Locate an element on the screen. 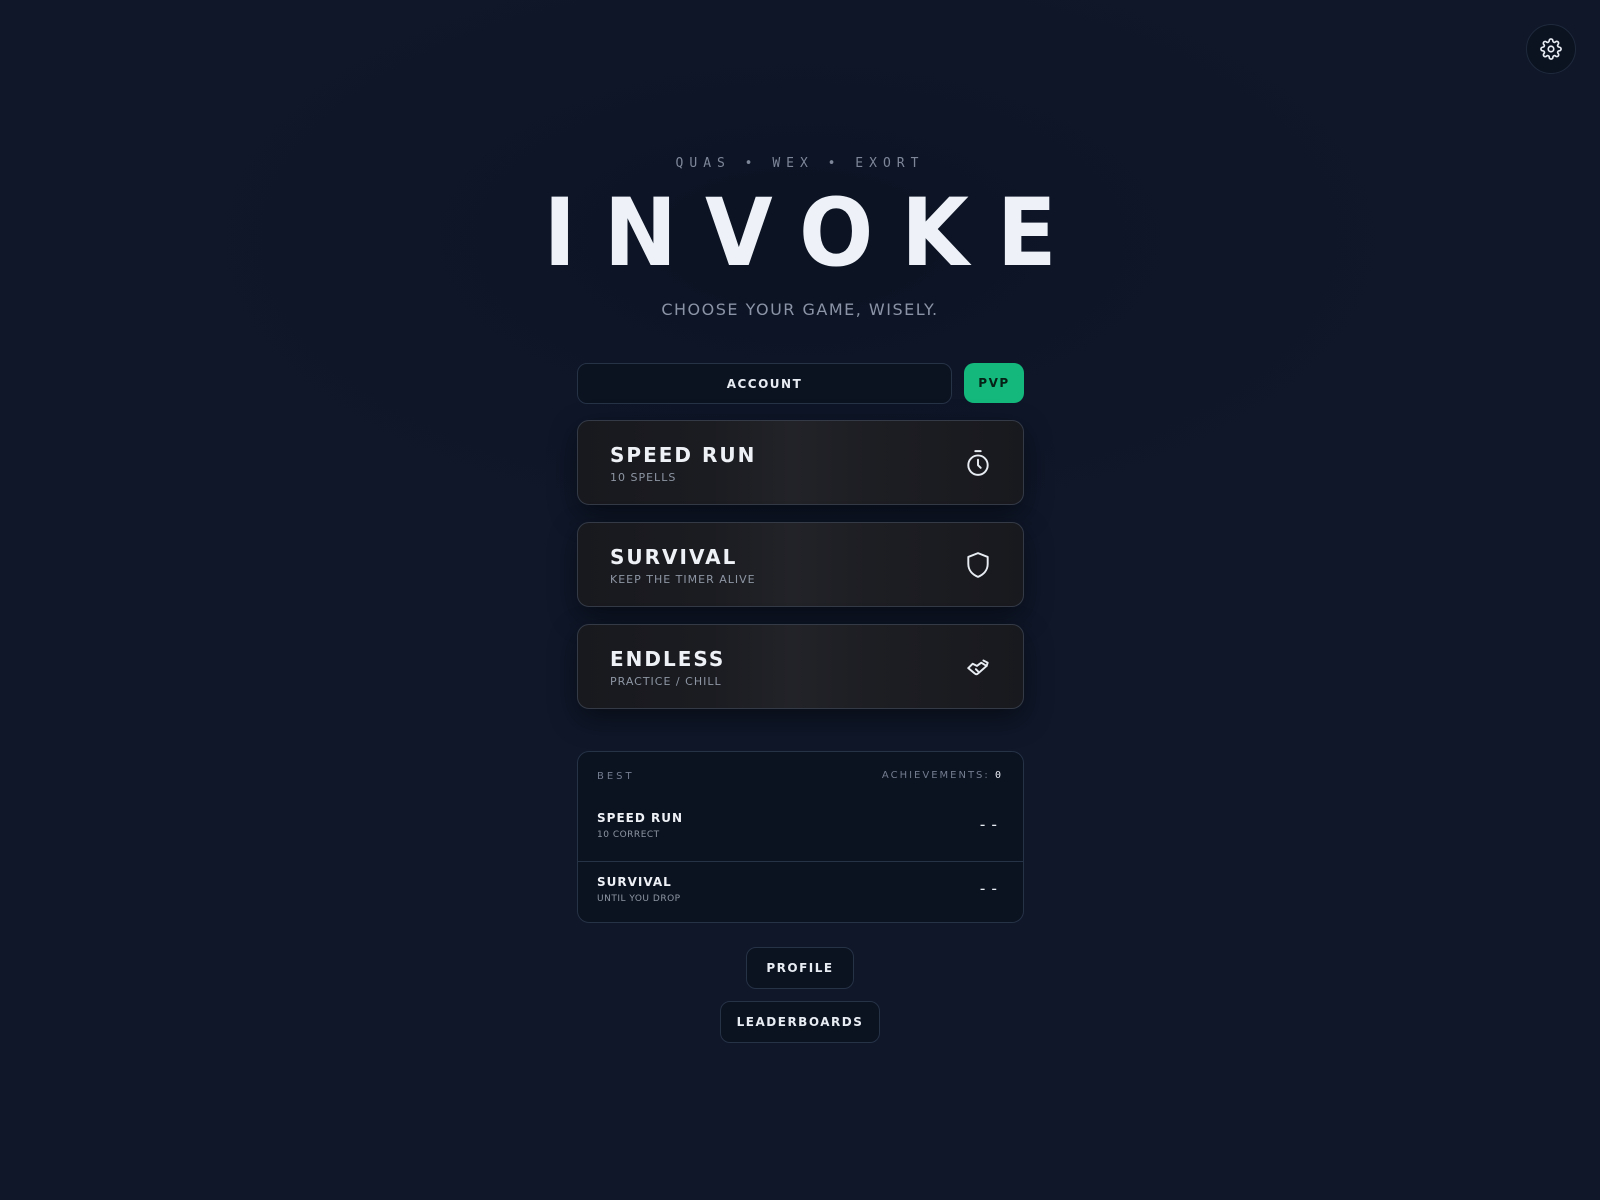  best-row-survival: SURVIVAL UNTIL YOU DROP -- is located at coordinates (800, 894).